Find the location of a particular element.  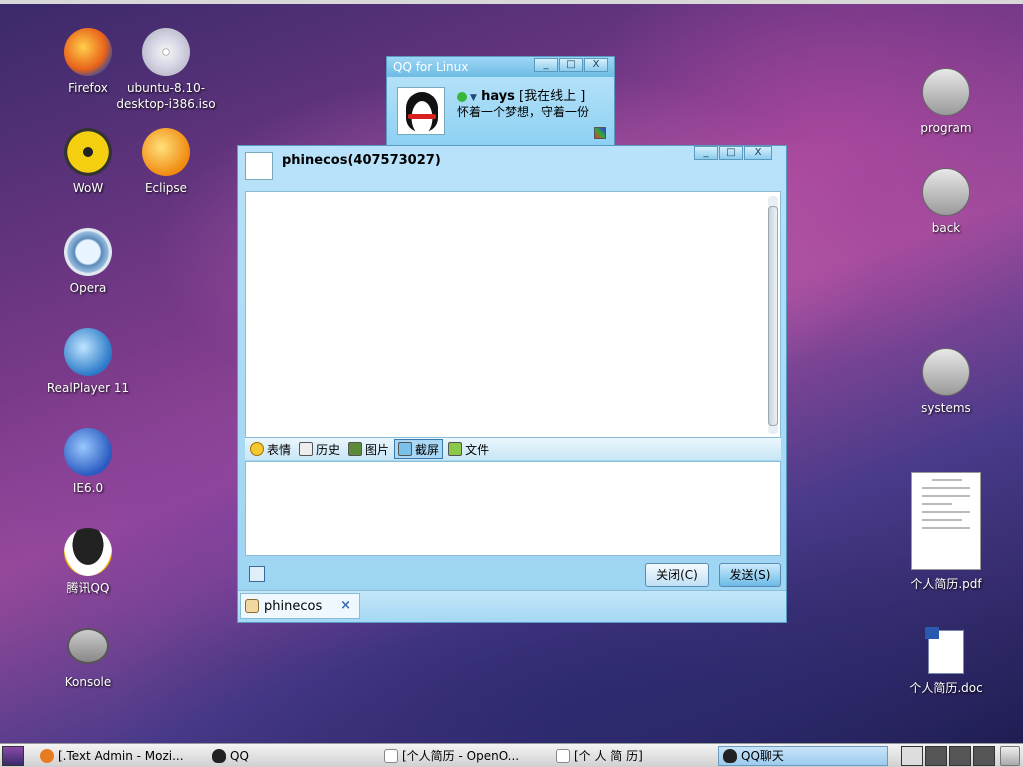

desktop-icon-ubuntu-iso: ubuntu-8.10- desktop-i386.iso is located at coordinates (166, 70).